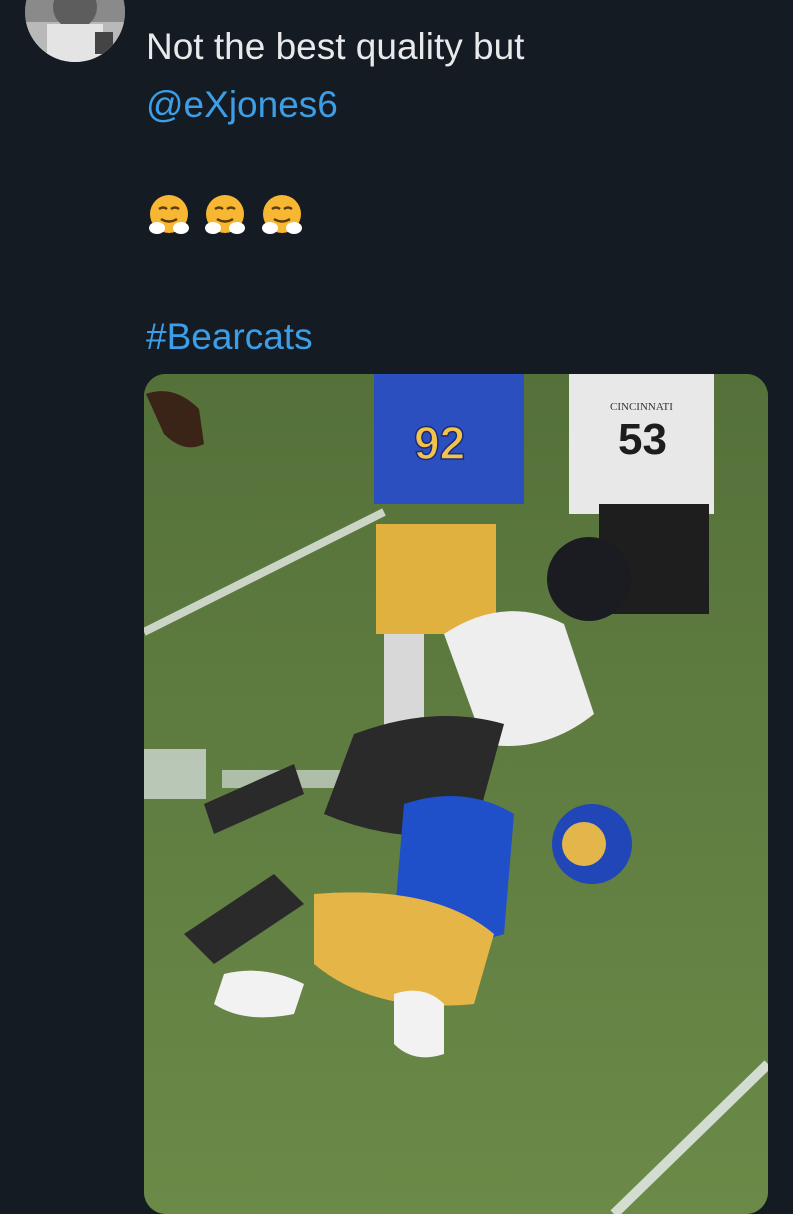  I want to click on avatar-photo, so click(75, 31).